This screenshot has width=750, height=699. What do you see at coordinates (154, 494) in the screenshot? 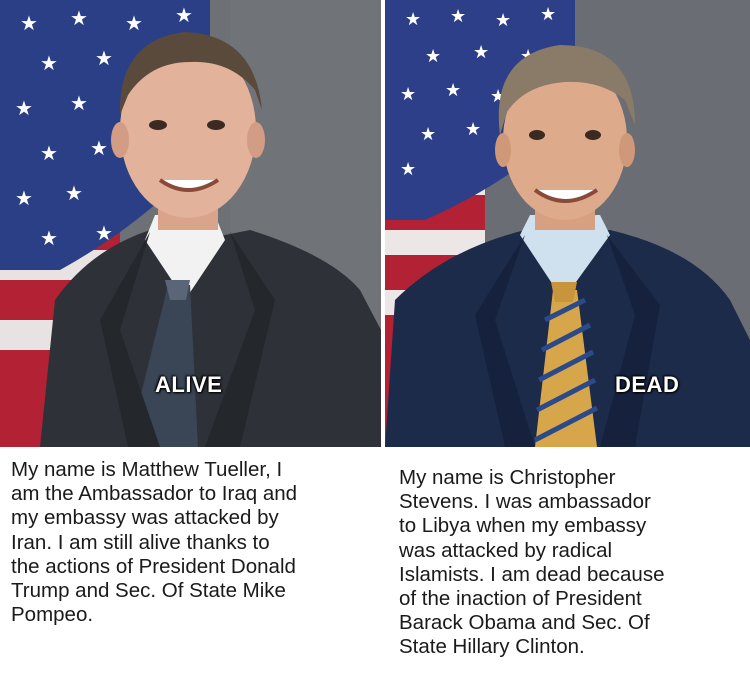
I see `left-caption-line: am the Ambassador to Iraq and` at bounding box center [154, 494].